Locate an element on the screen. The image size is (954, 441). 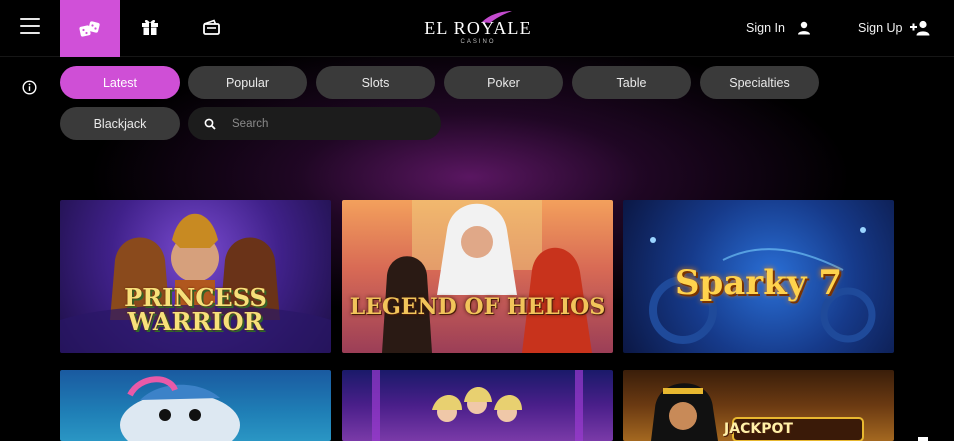
sign-up-label: Sign Up is located at coordinates (880, 28).